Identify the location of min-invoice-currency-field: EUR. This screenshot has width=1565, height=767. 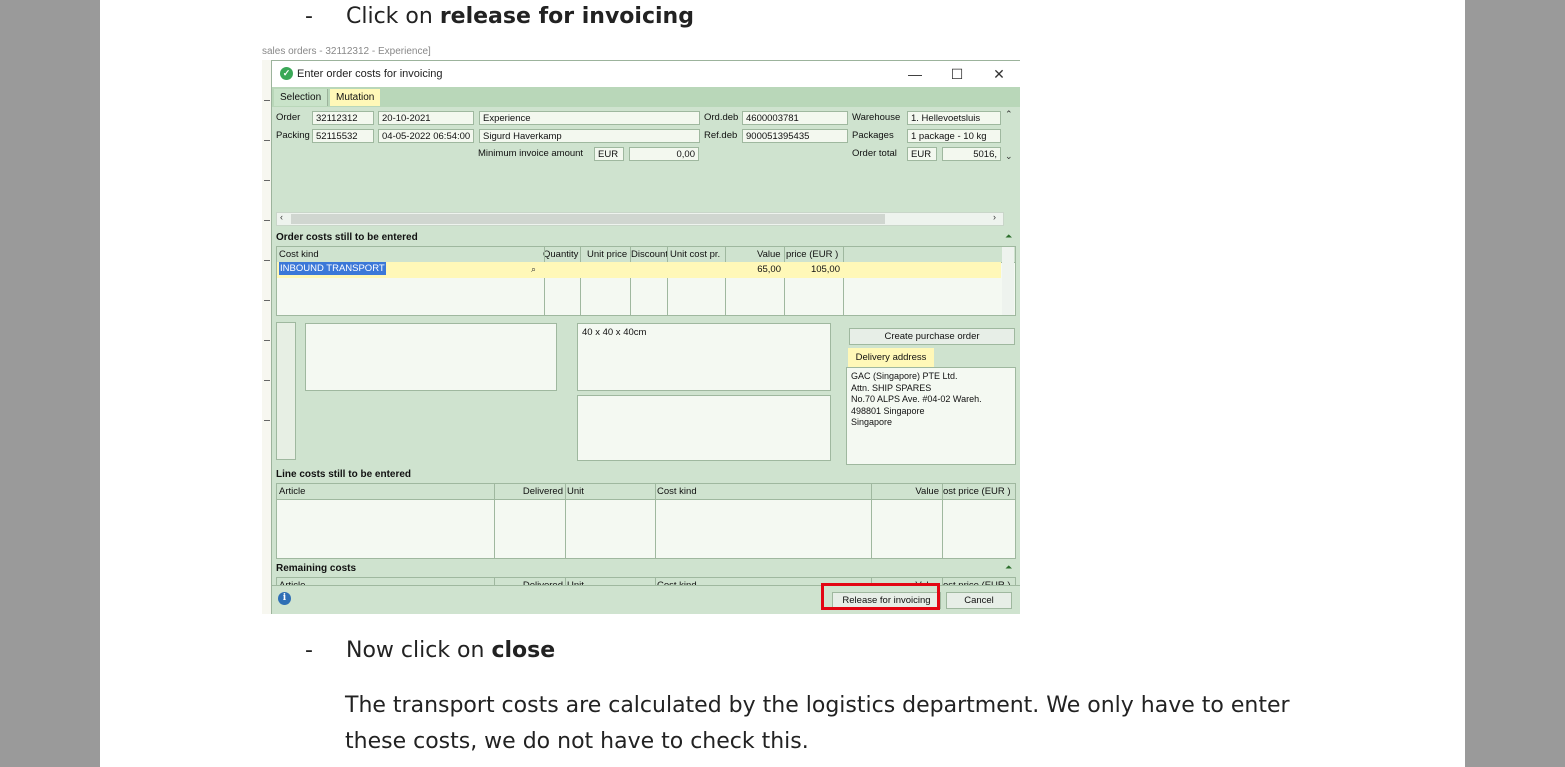
(609, 154).